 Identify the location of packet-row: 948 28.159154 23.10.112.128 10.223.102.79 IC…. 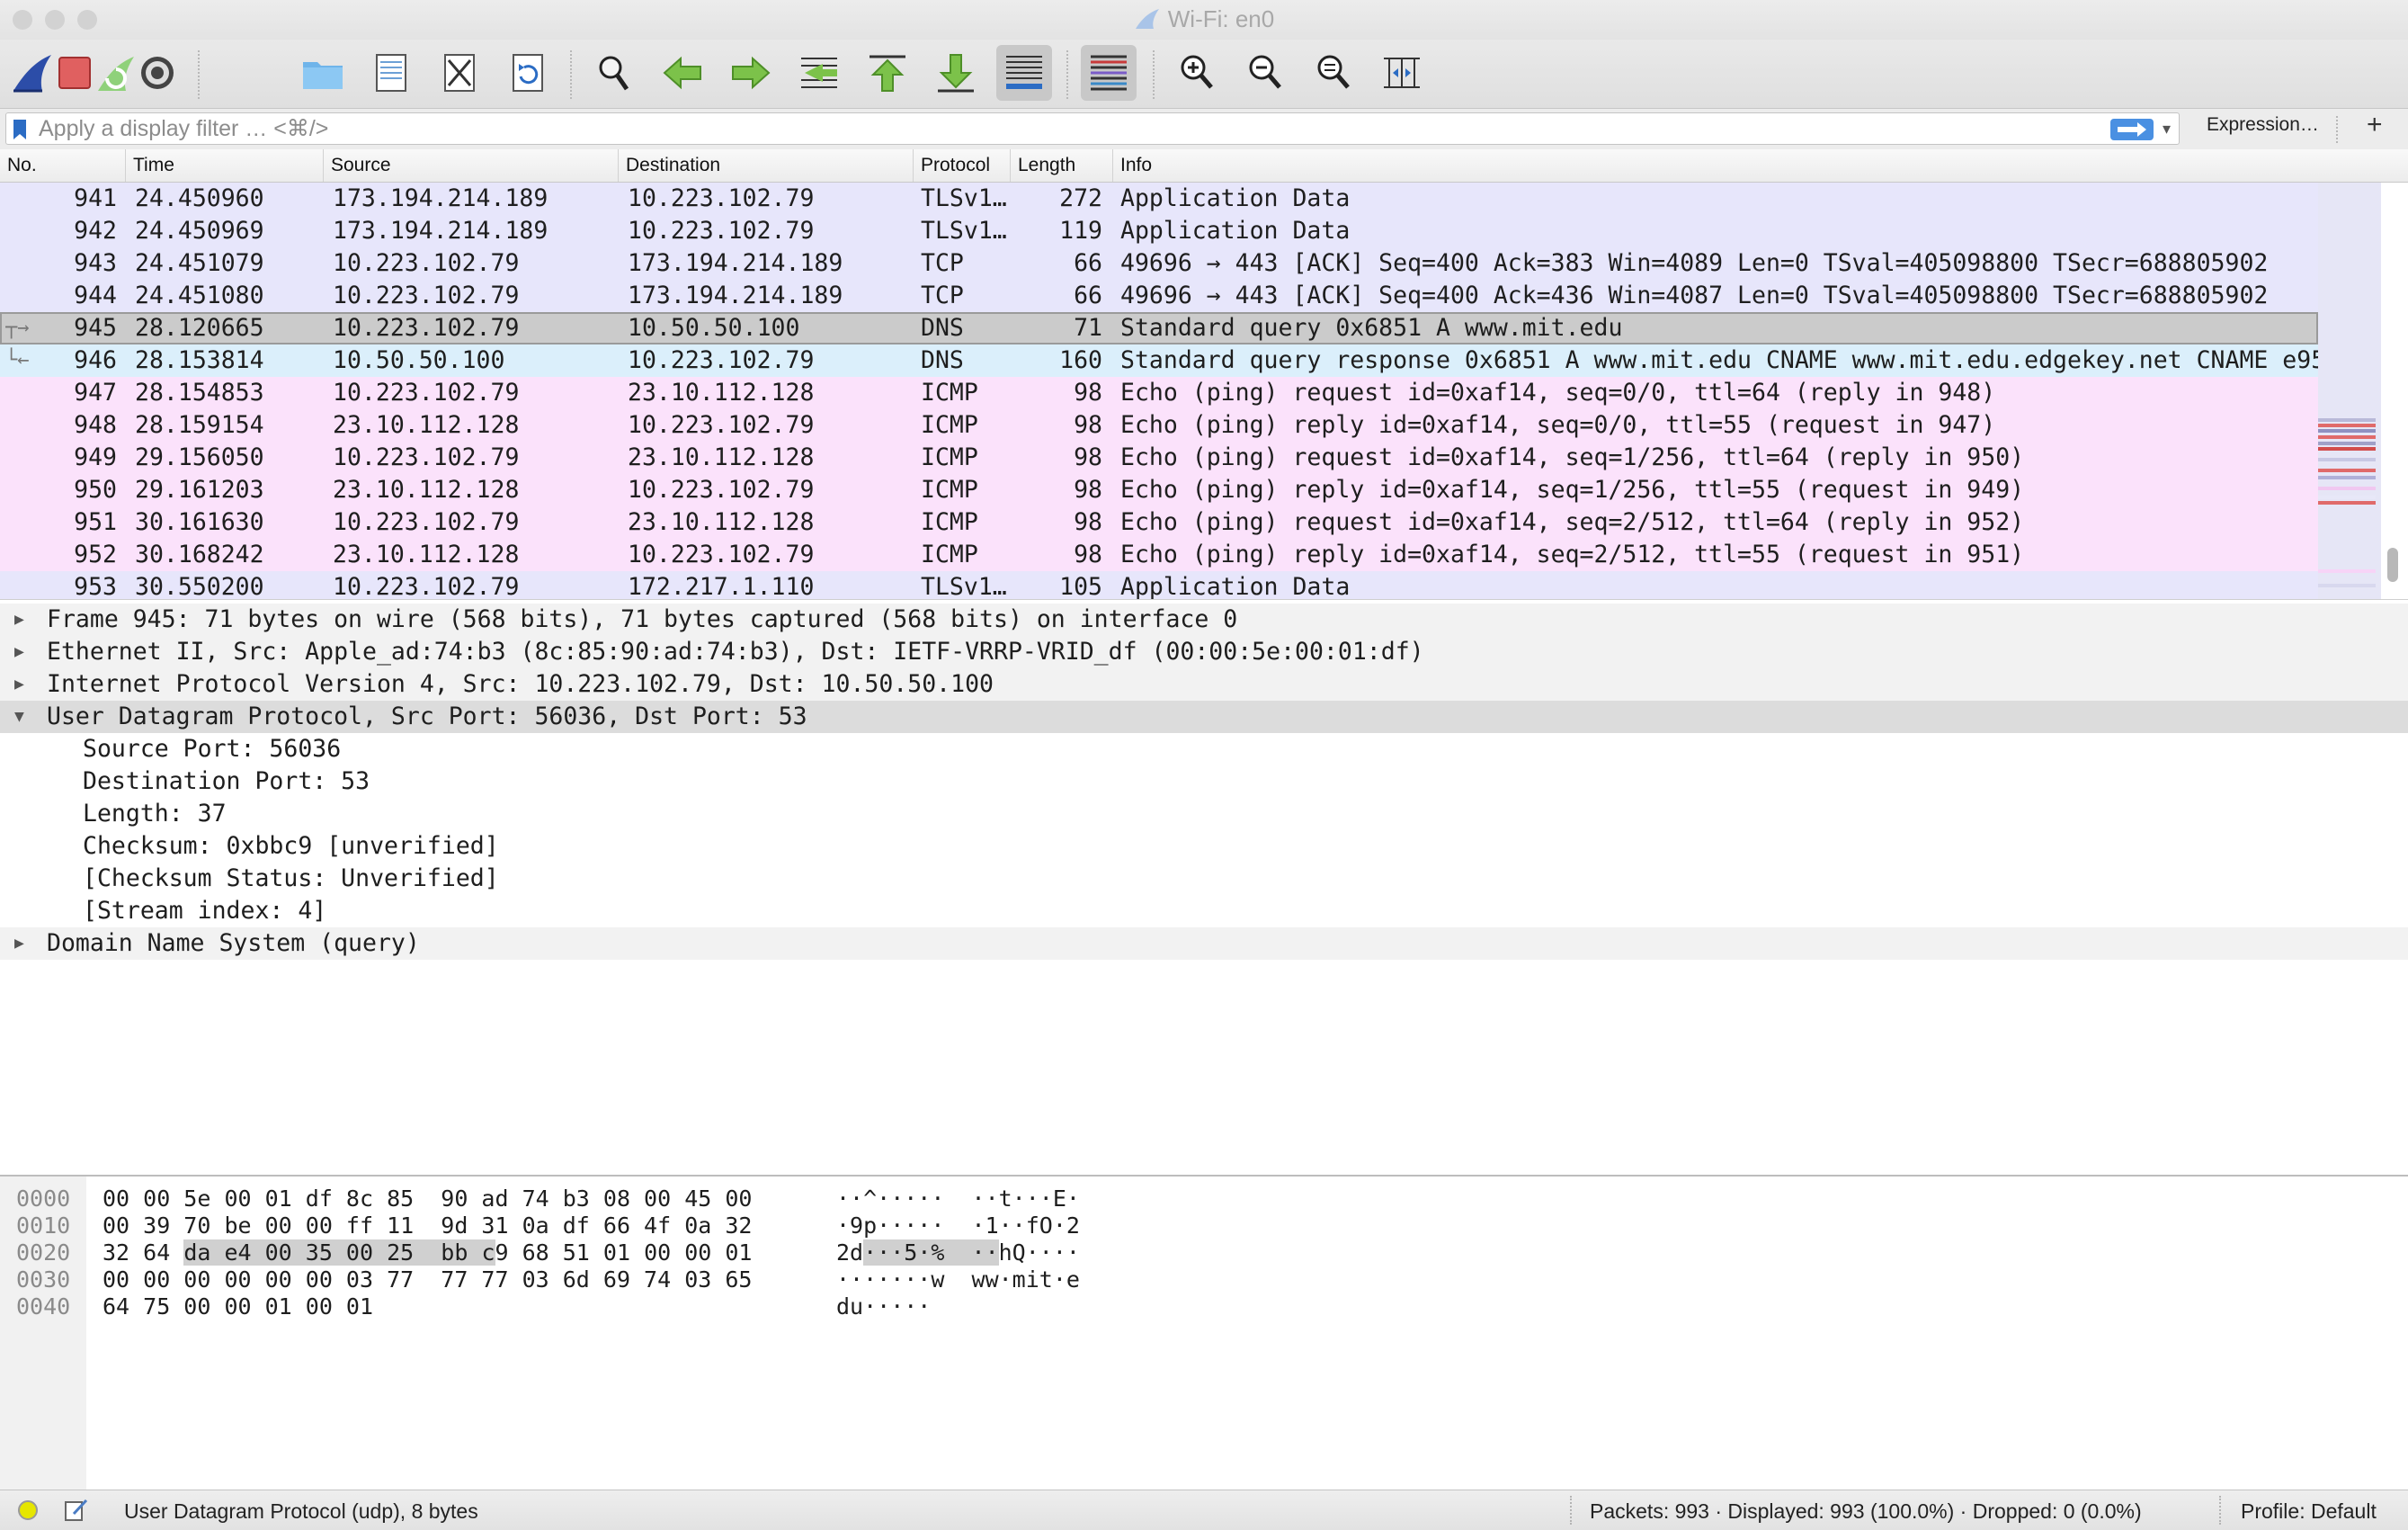
(1159, 425).